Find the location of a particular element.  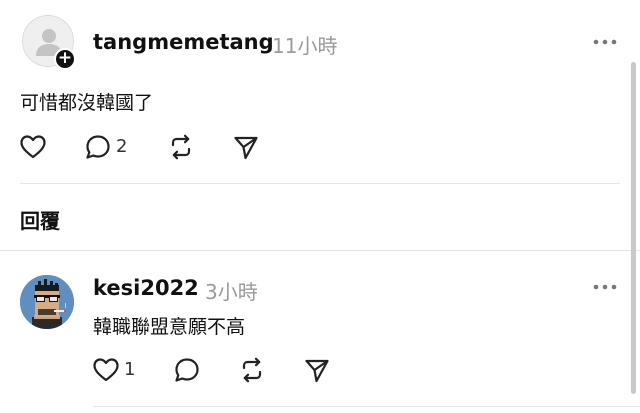

post-text: 可惜都沒韓國了 is located at coordinates (87, 103).